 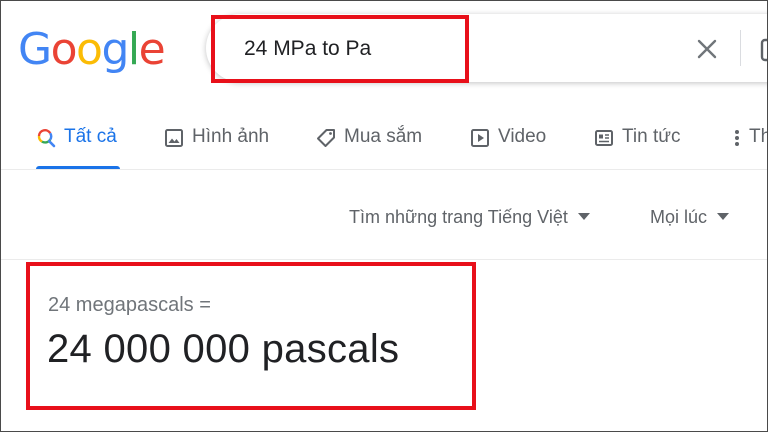 I want to click on filters-divider, so click(x=384, y=259).